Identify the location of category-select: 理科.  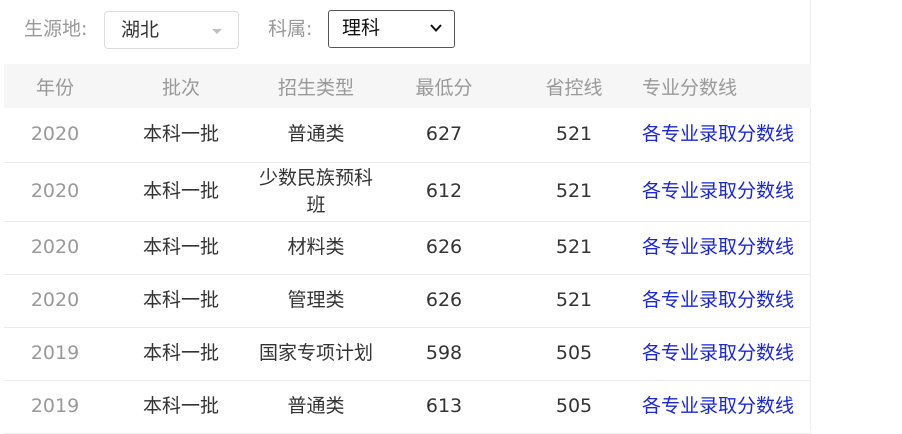
(391, 29).